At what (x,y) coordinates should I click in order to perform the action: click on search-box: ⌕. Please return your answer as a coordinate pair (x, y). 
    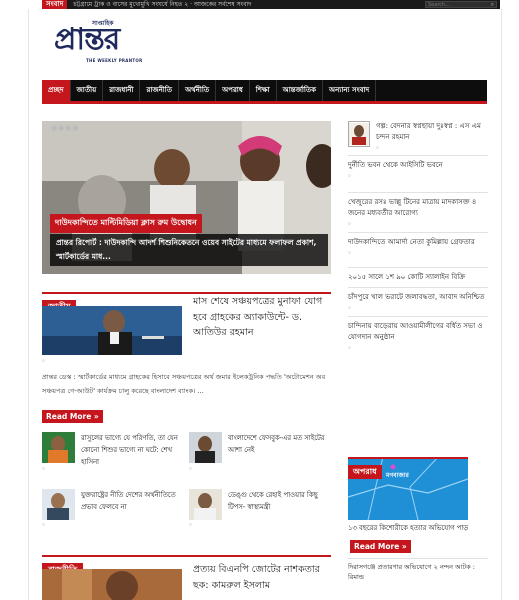
    Looking at the image, I should click on (461, 4).